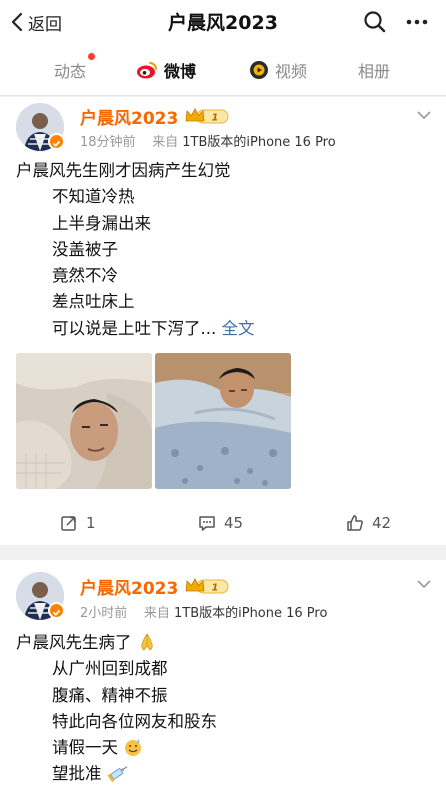  Describe the element at coordinates (382, 523) in the screenshot. I see `like-count: 42` at that location.